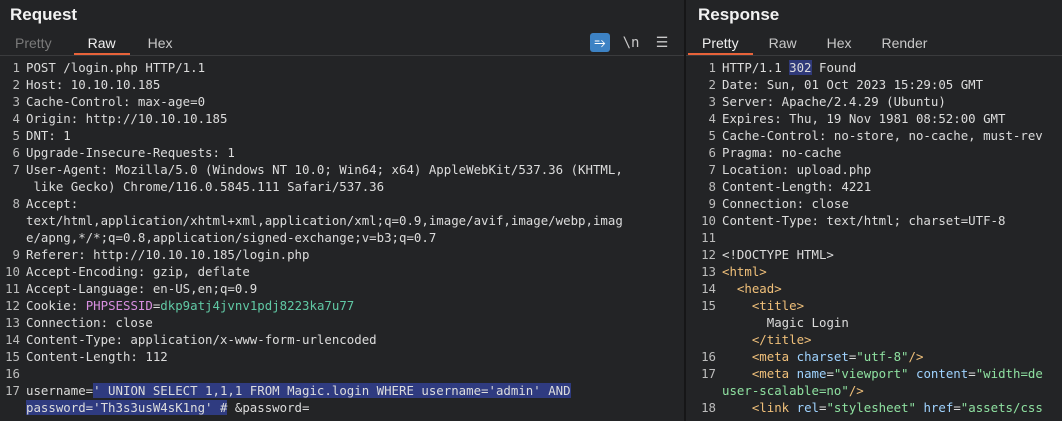 The height and width of the screenshot is (421, 1062). Describe the element at coordinates (33, 43) in the screenshot. I see `tab-request-pretty: Pretty` at that location.